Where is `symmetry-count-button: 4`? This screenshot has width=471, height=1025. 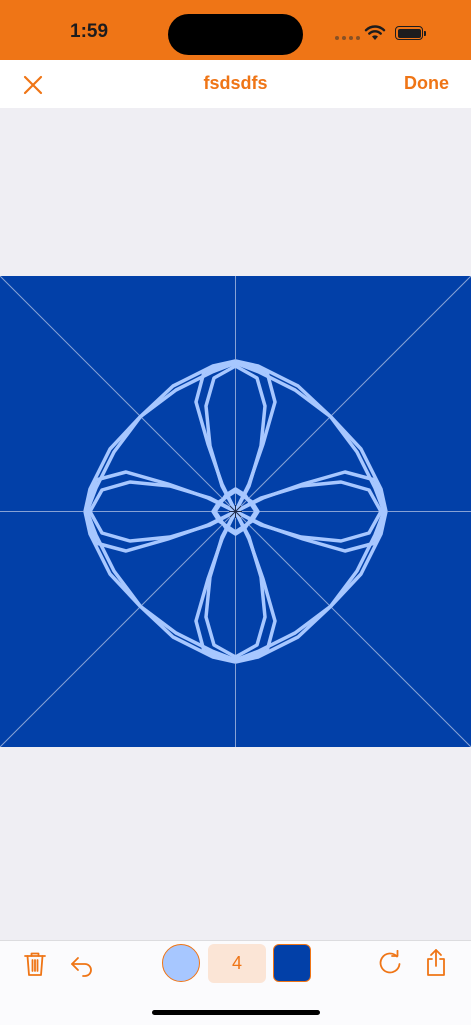
symmetry-count-button: 4 is located at coordinates (237, 963).